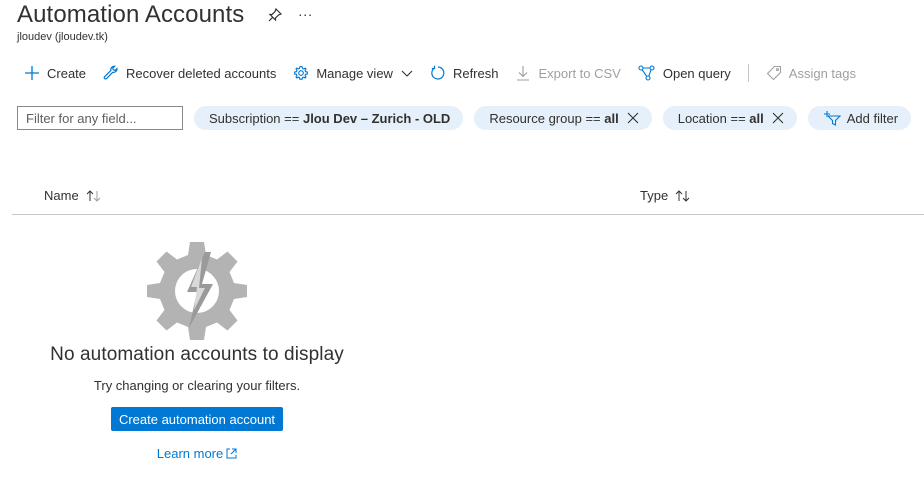  What do you see at coordinates (696, 73) in the screenshot?
I see `open-query-label: Open query` at bounding box center [696, 73].